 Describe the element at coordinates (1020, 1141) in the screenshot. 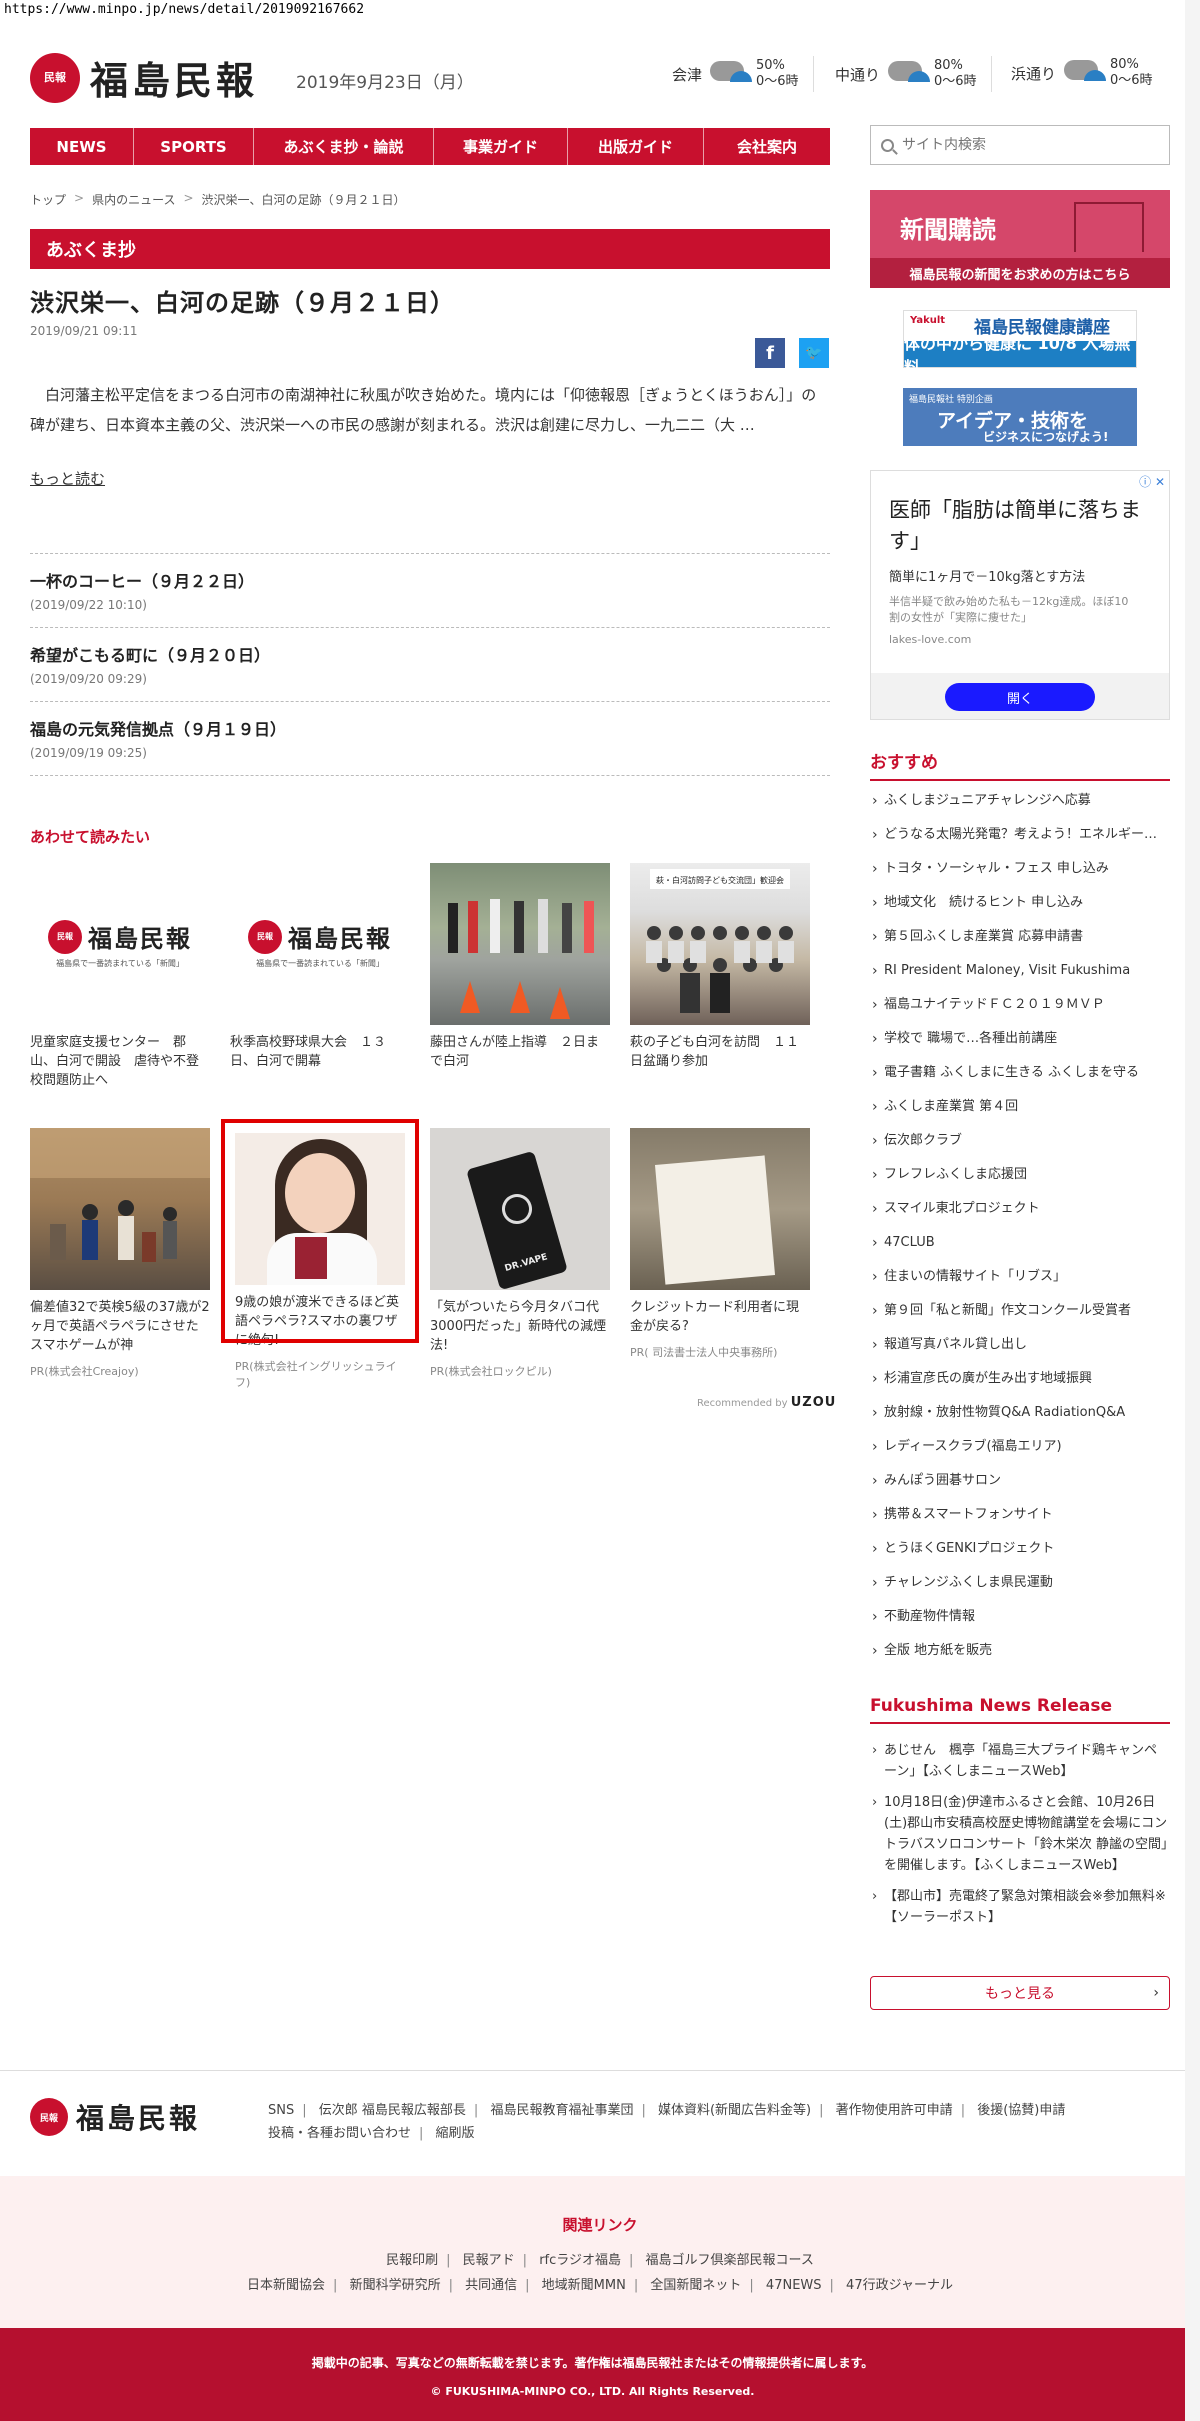

I see `recommend-item: 伝次郎クラブ` at that location.